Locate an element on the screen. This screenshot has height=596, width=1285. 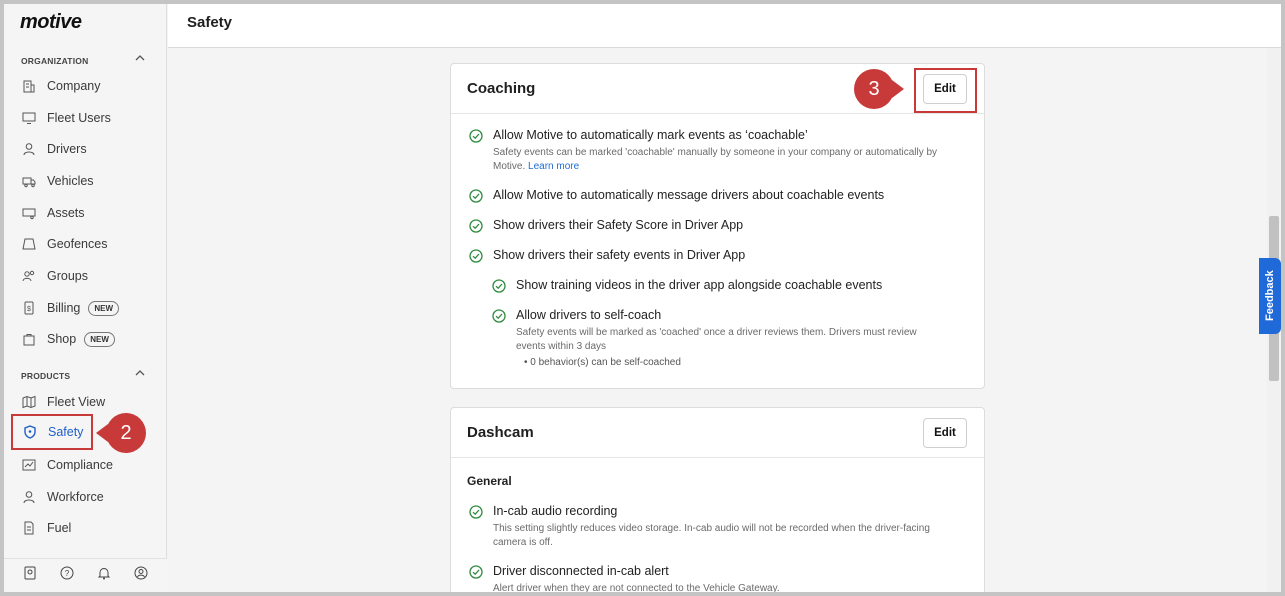
section-products: PRODUCTS is located at coordinates (46, 376).